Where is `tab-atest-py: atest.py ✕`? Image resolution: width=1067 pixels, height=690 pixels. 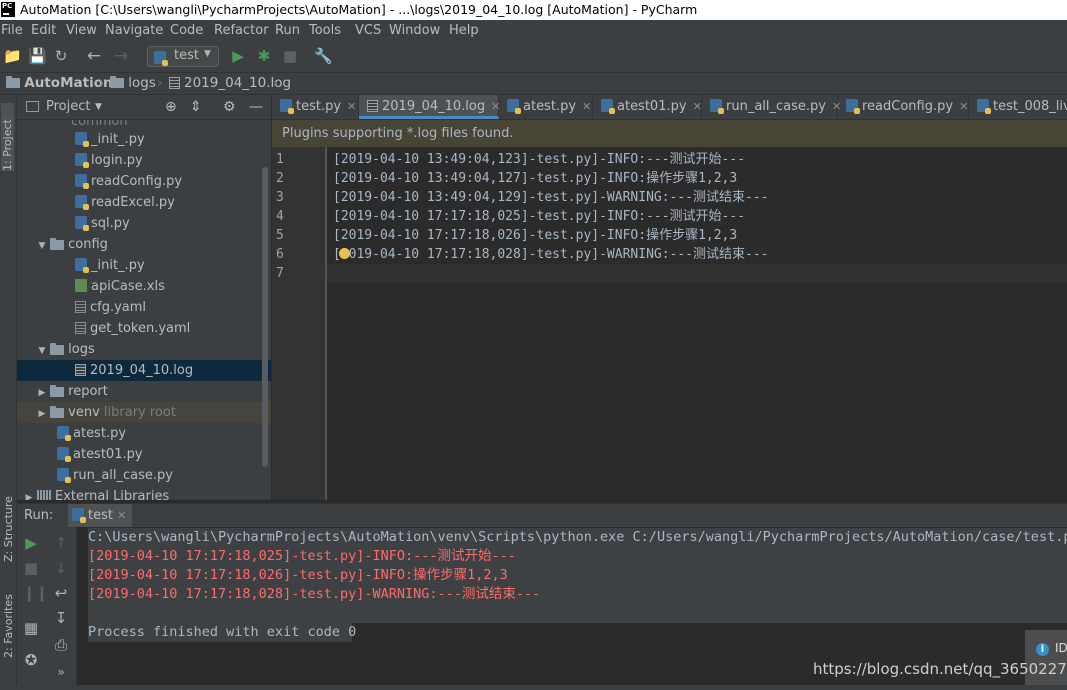
tab-atest-py: atest.py ✕ is located at coordinates (546, 107).